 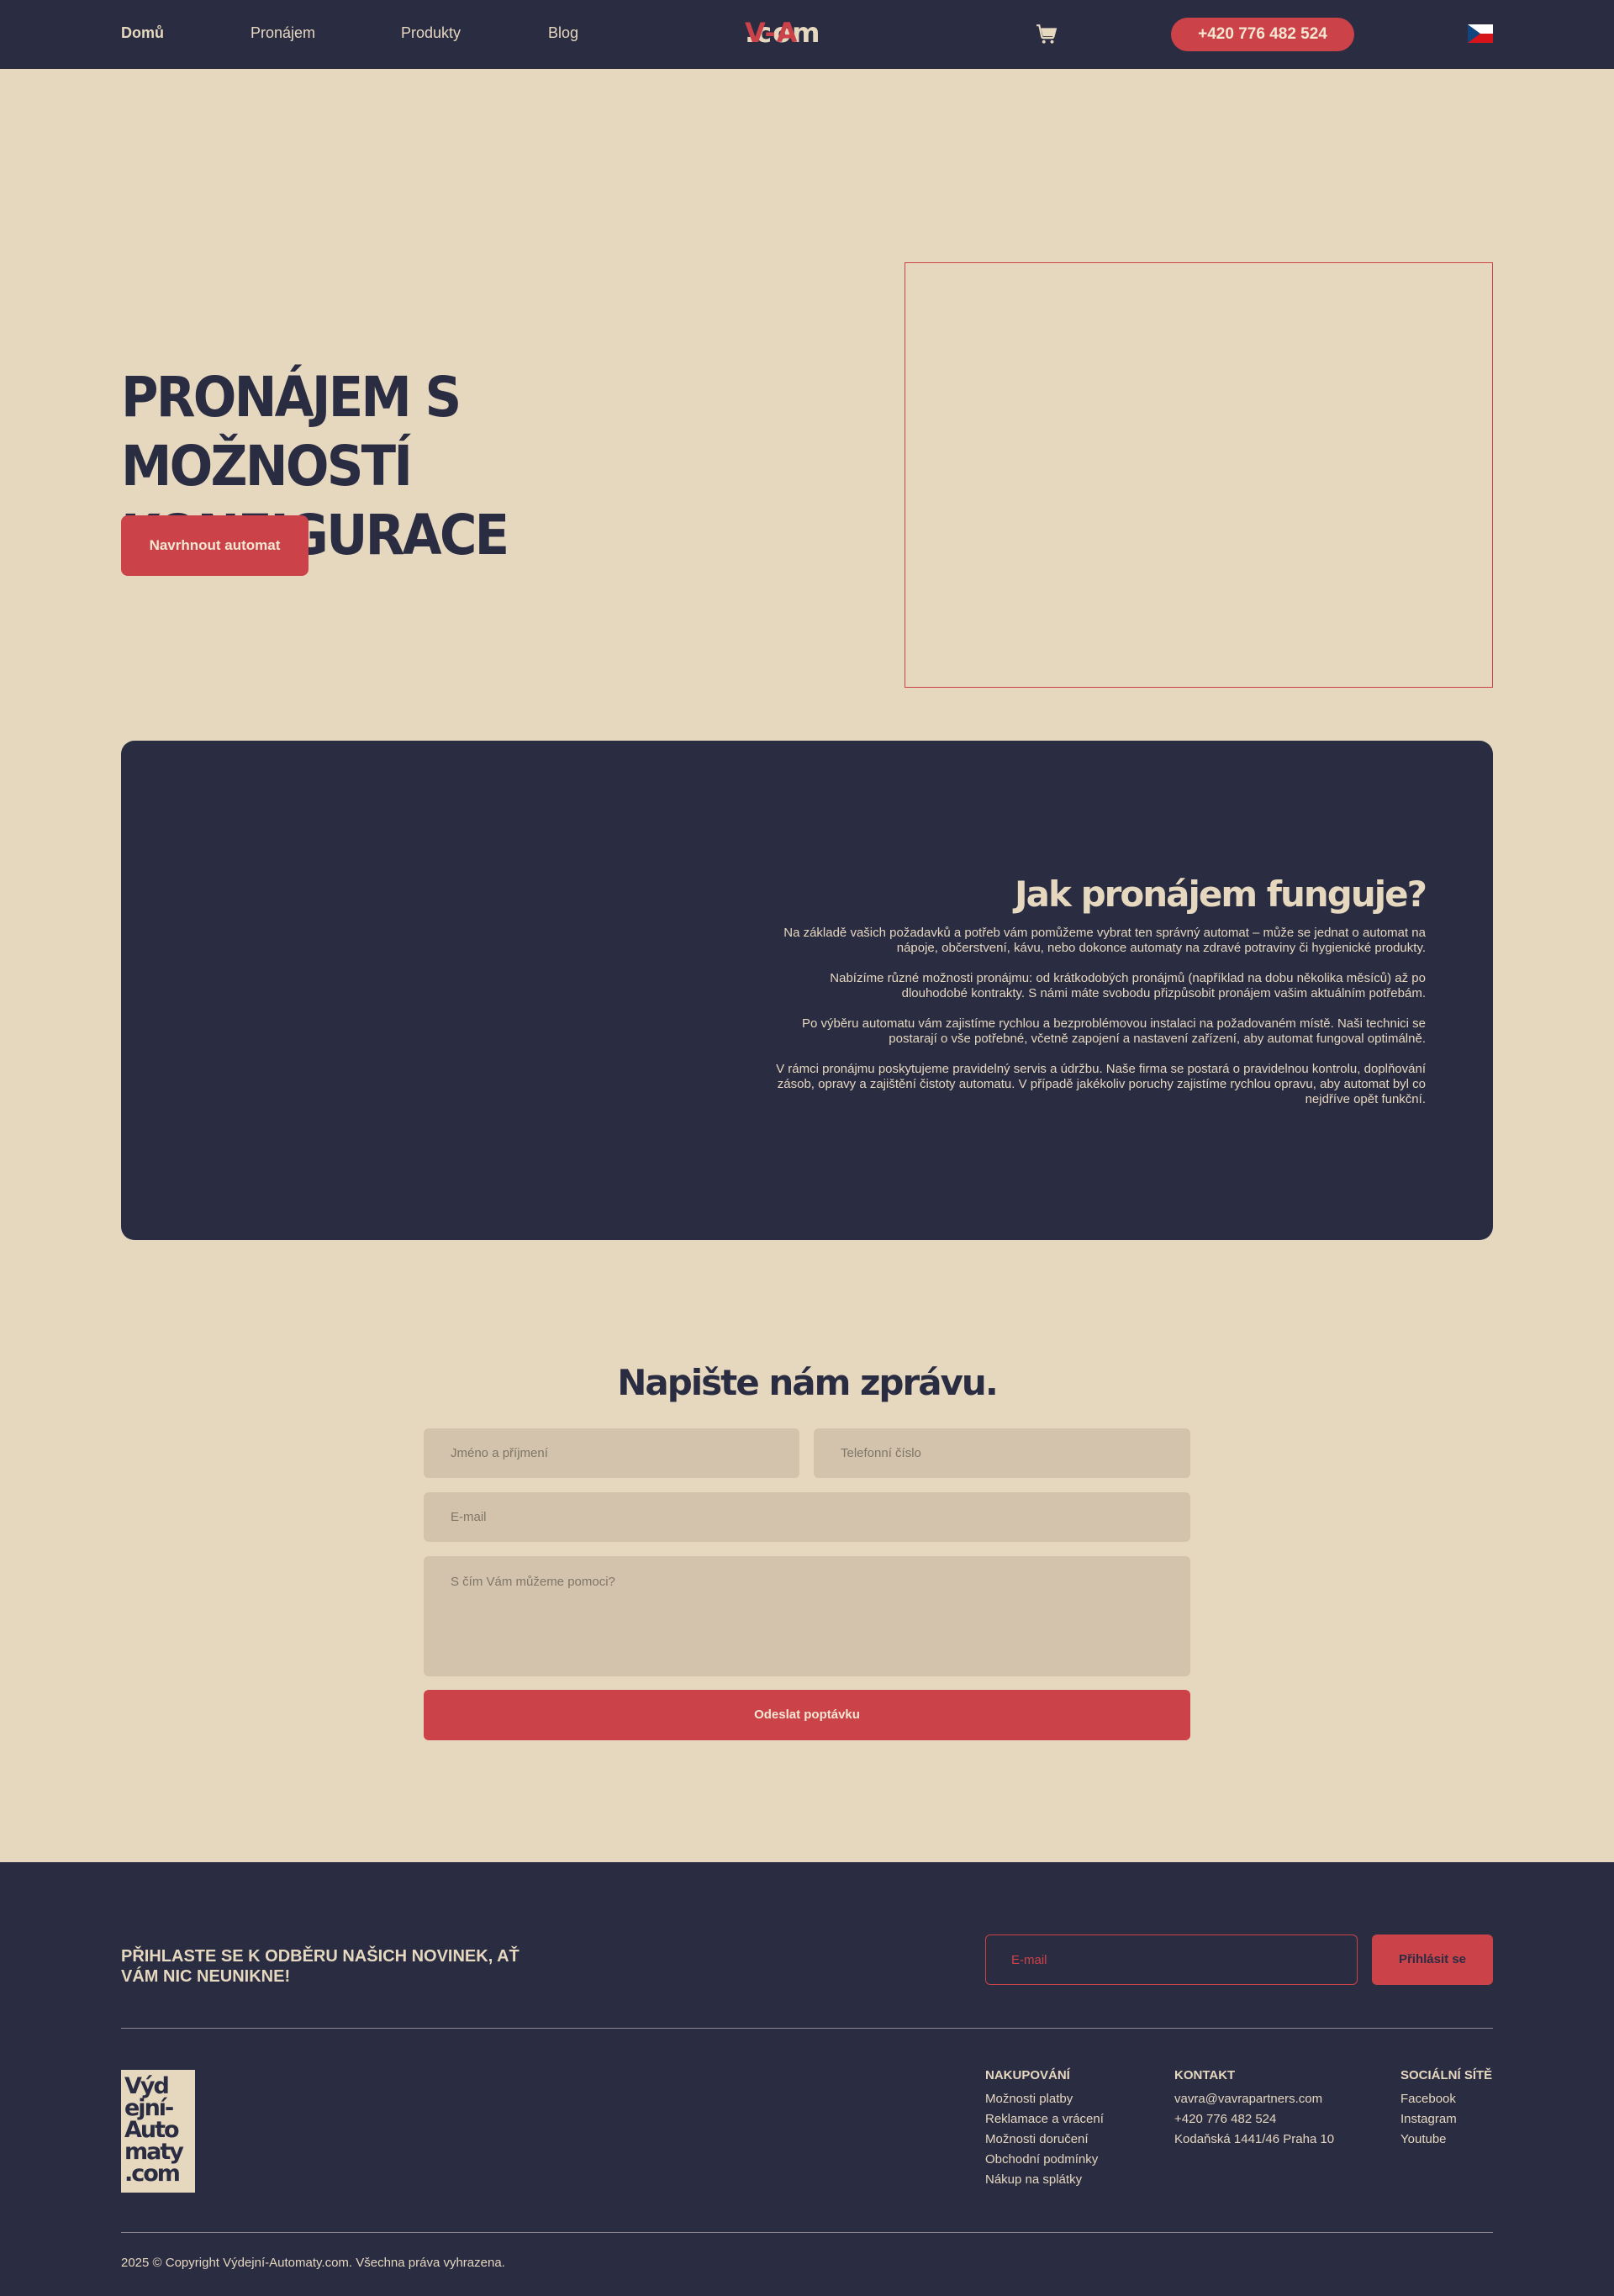 I want to click on footer-contact-phone: +420 776 482 524, so click(x=1254, y=2119).